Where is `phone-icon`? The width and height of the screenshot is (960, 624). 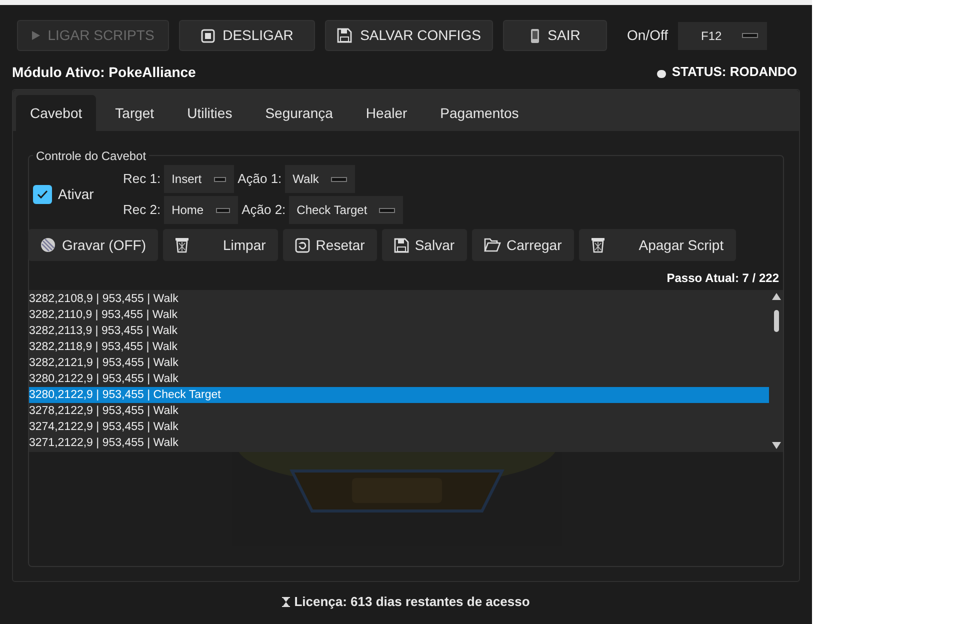
phone-icon is located at coordinates (535, 36).